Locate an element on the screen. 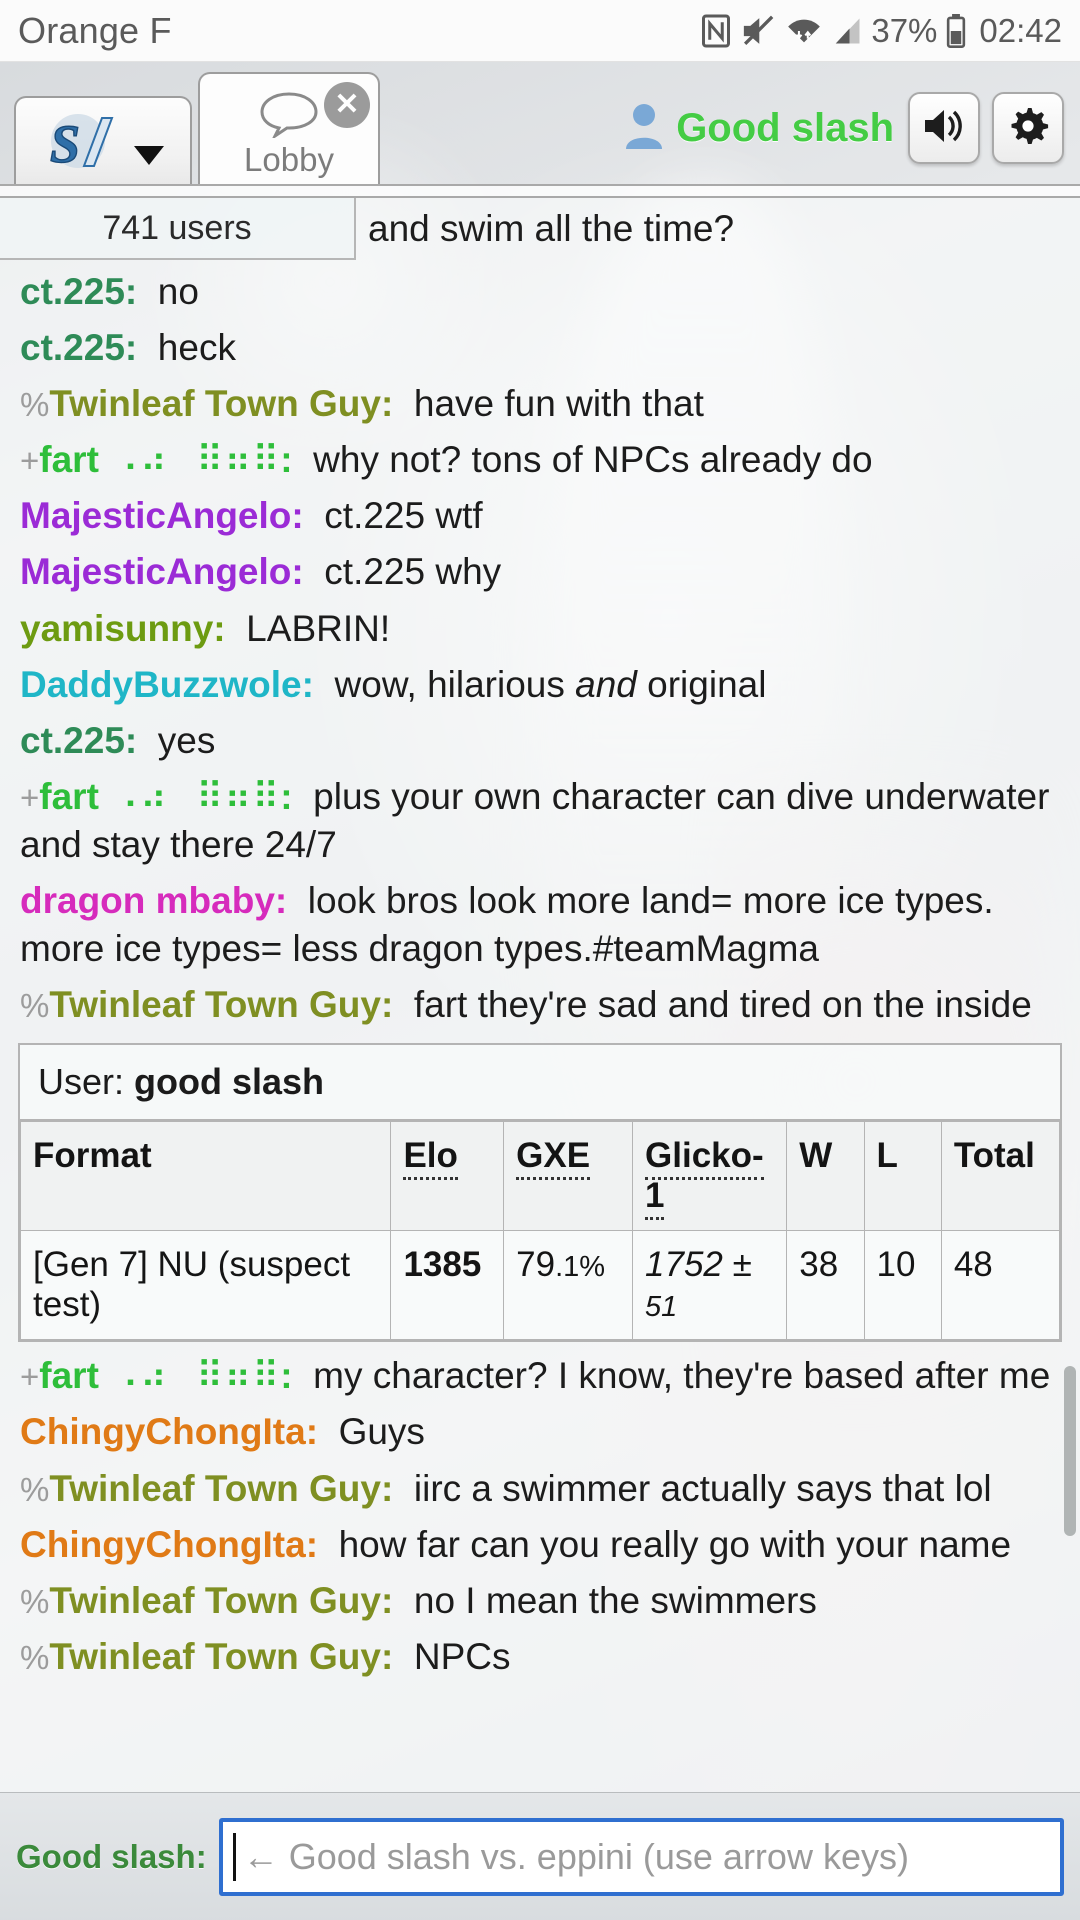  chat-scrollbar-thumb is located at coordinates (1070, 1451).